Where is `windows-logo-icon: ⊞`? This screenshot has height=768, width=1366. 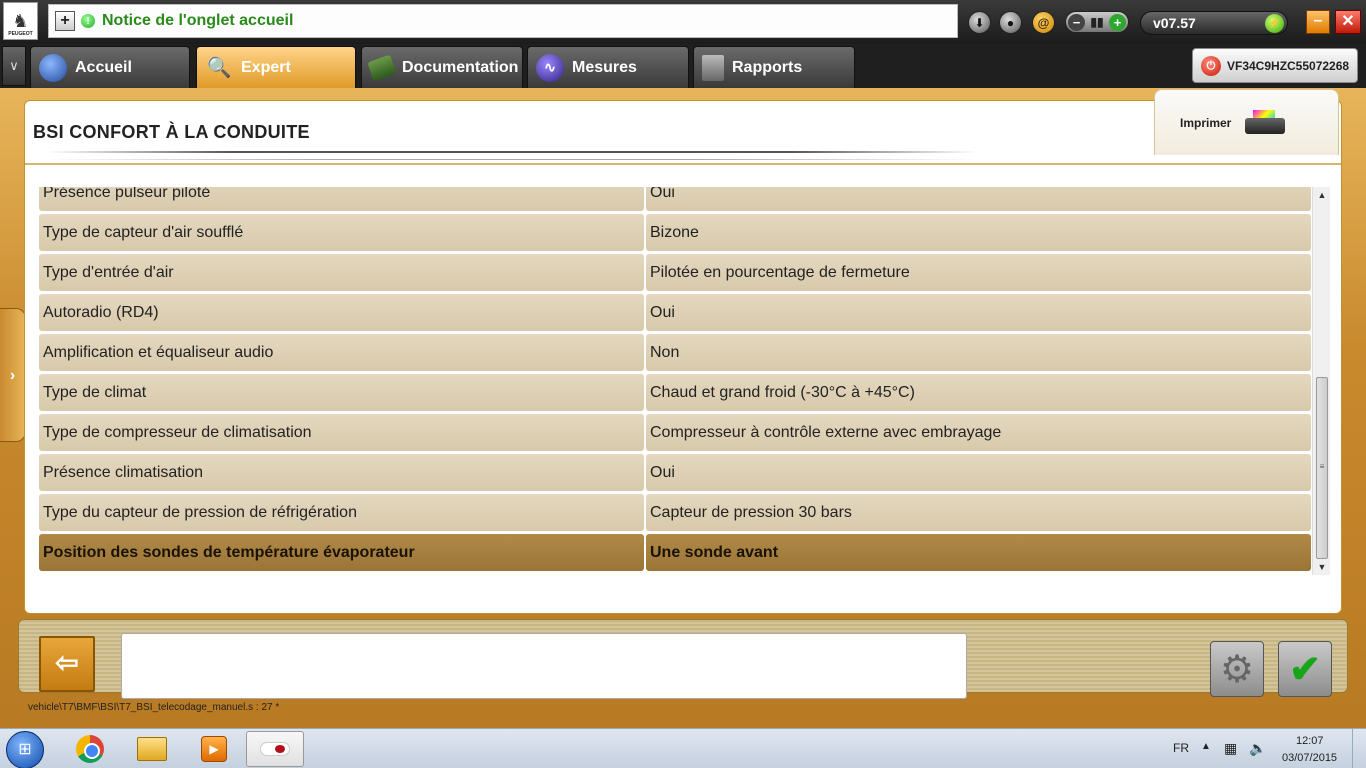 windows-logo-icon: ⊞ is located at coordinates (25, 749).